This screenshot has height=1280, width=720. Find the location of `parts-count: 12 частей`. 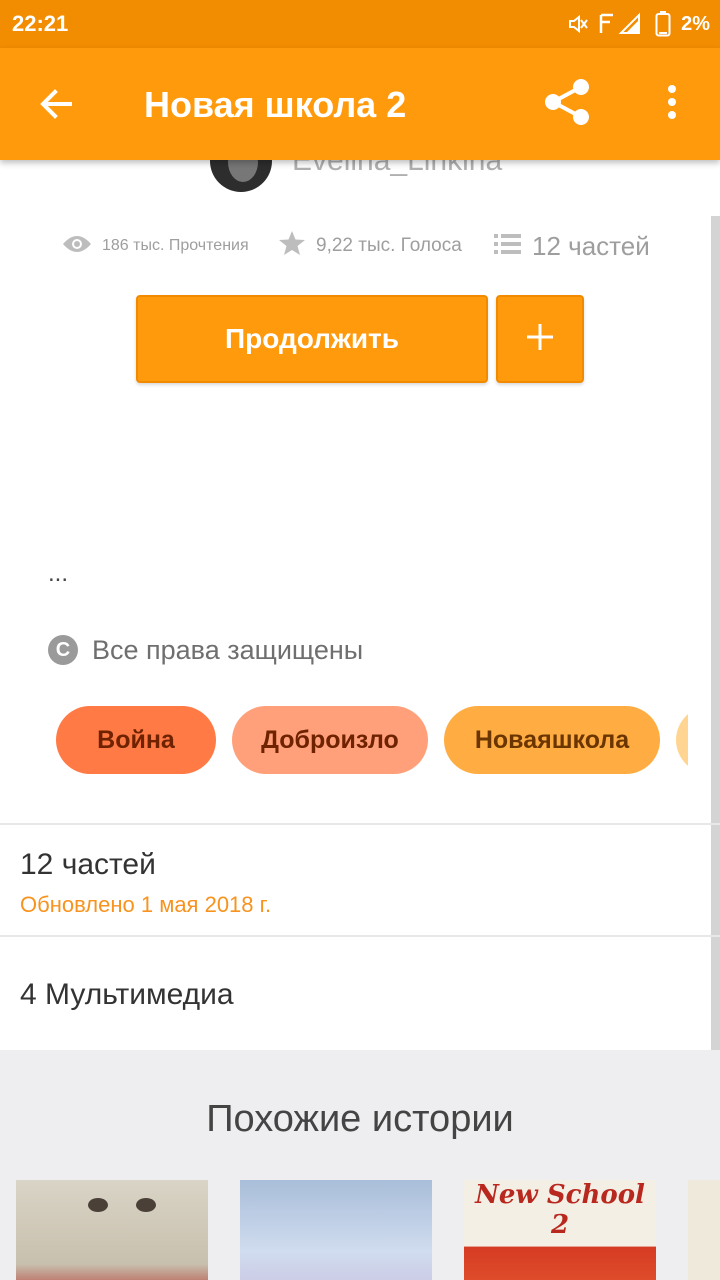

parts-count: 12 частей is located at coordinates (591, 245).